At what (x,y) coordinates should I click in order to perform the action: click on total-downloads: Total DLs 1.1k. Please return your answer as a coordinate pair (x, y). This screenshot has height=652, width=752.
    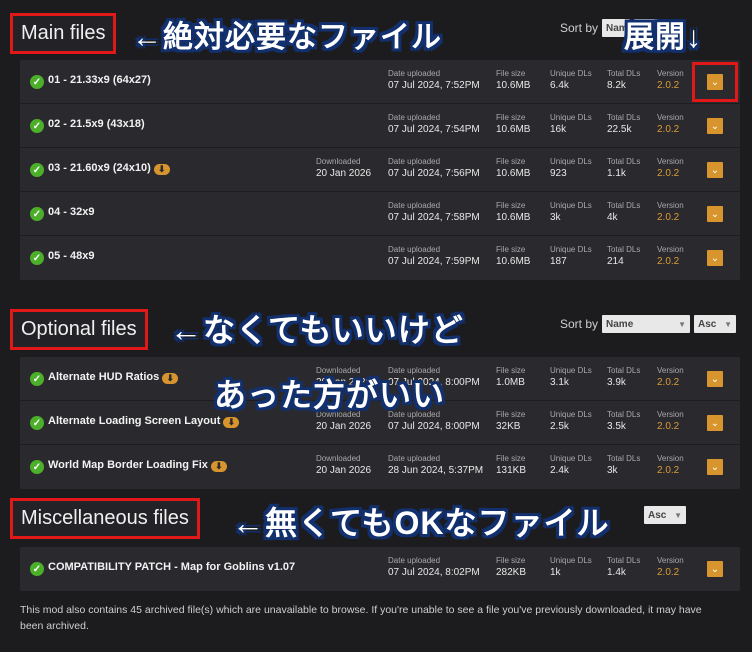
    Looking at the image, I should click on (624, 168).